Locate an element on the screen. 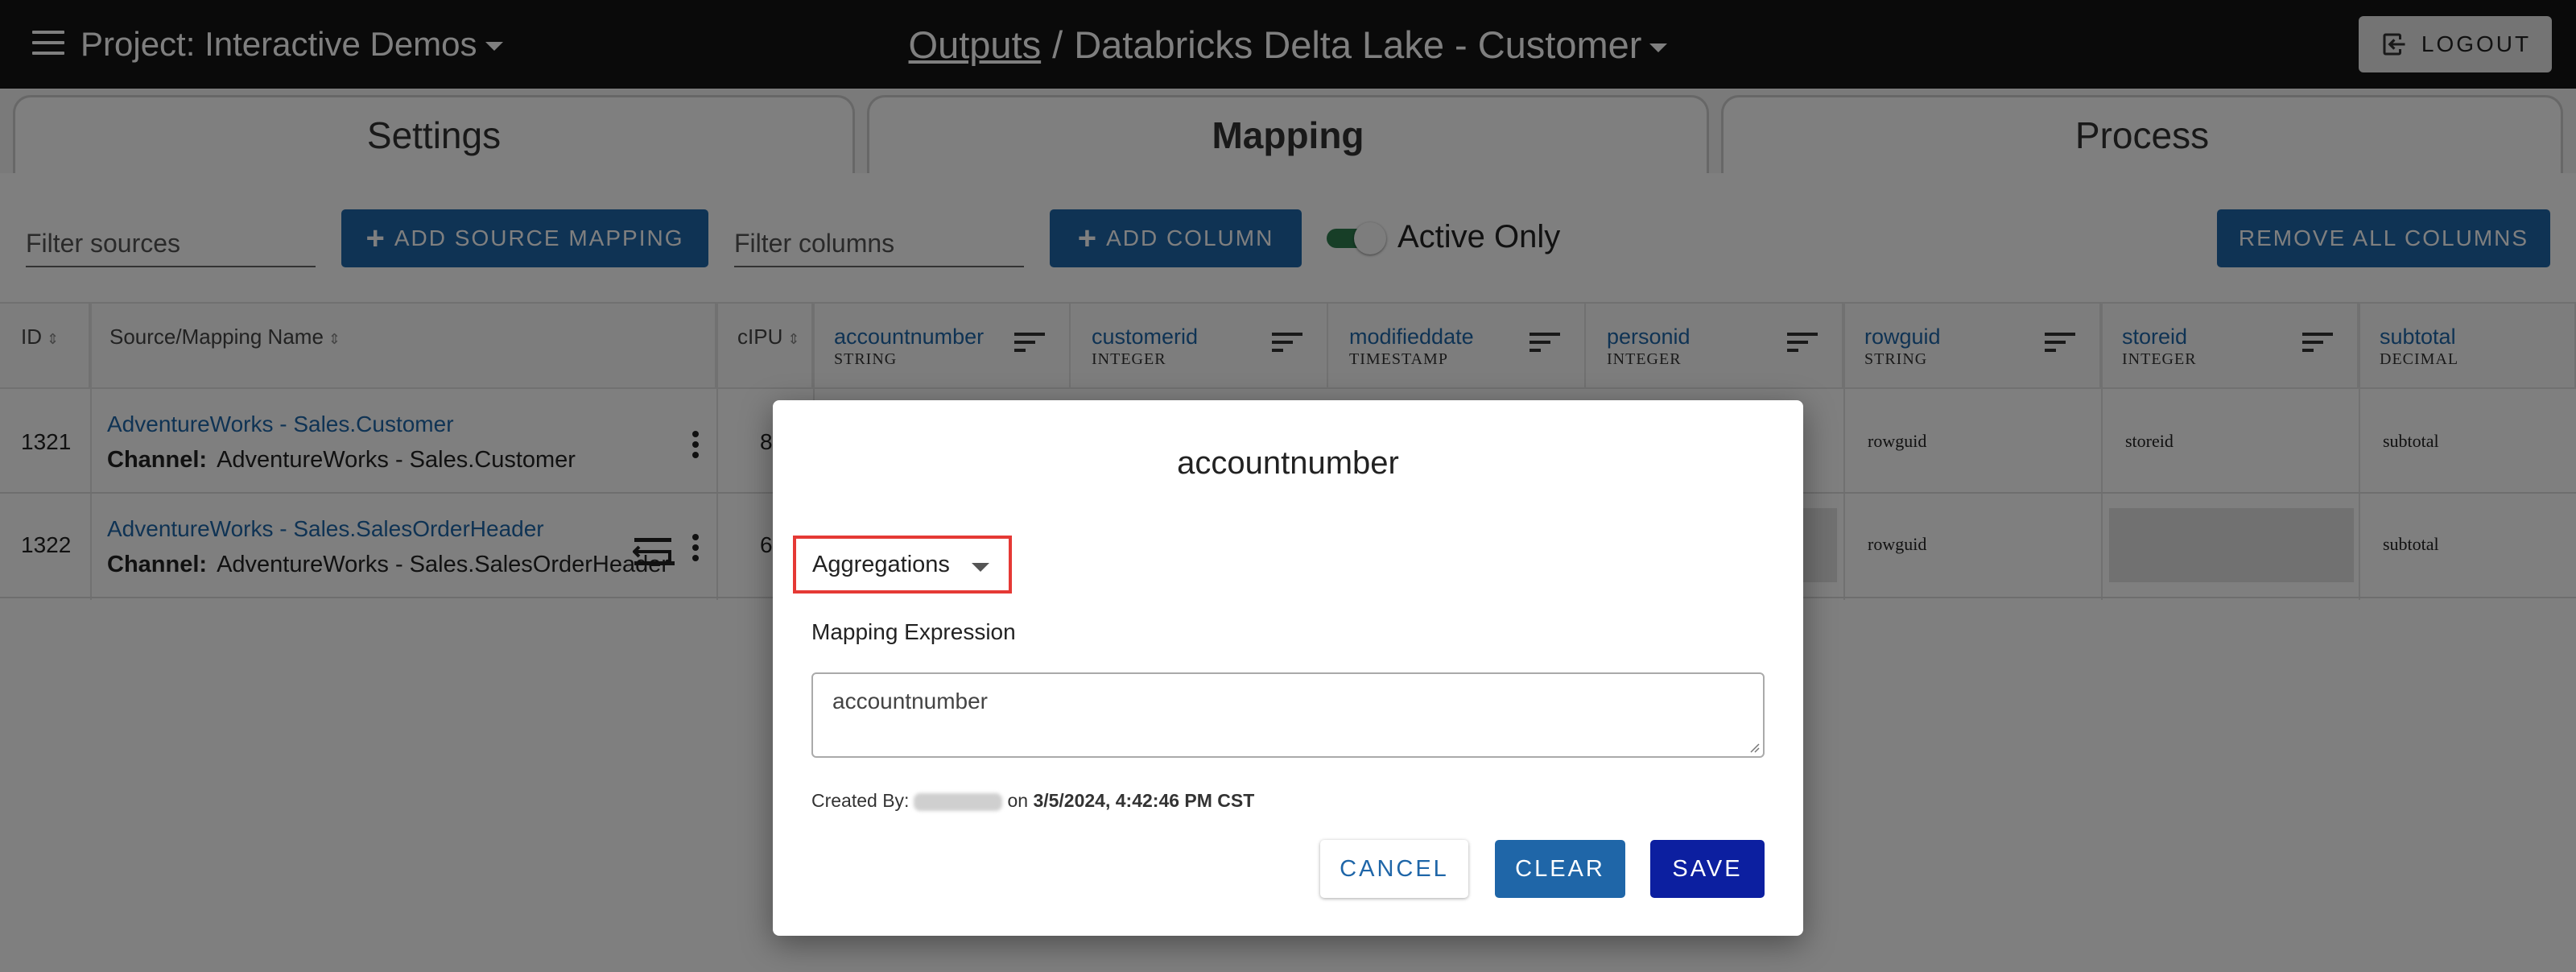 The image size is (2576, 972). save-button: SAVE is located at coordinates (1707, 869).